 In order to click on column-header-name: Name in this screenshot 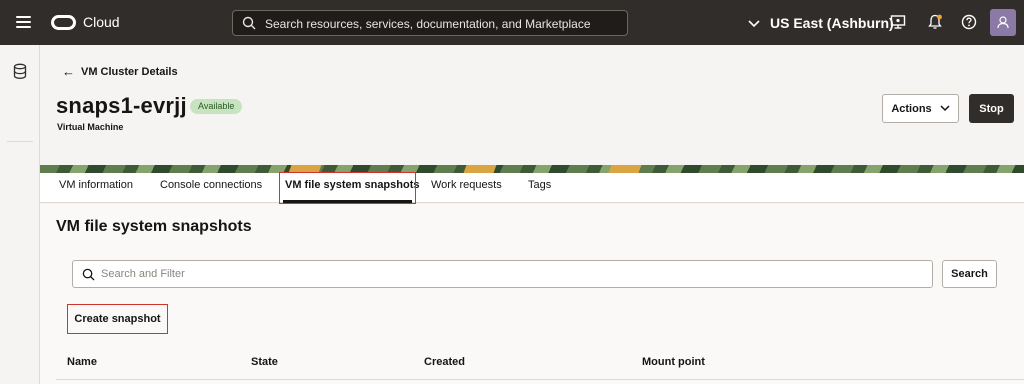, I will do `click(82, 362)`.